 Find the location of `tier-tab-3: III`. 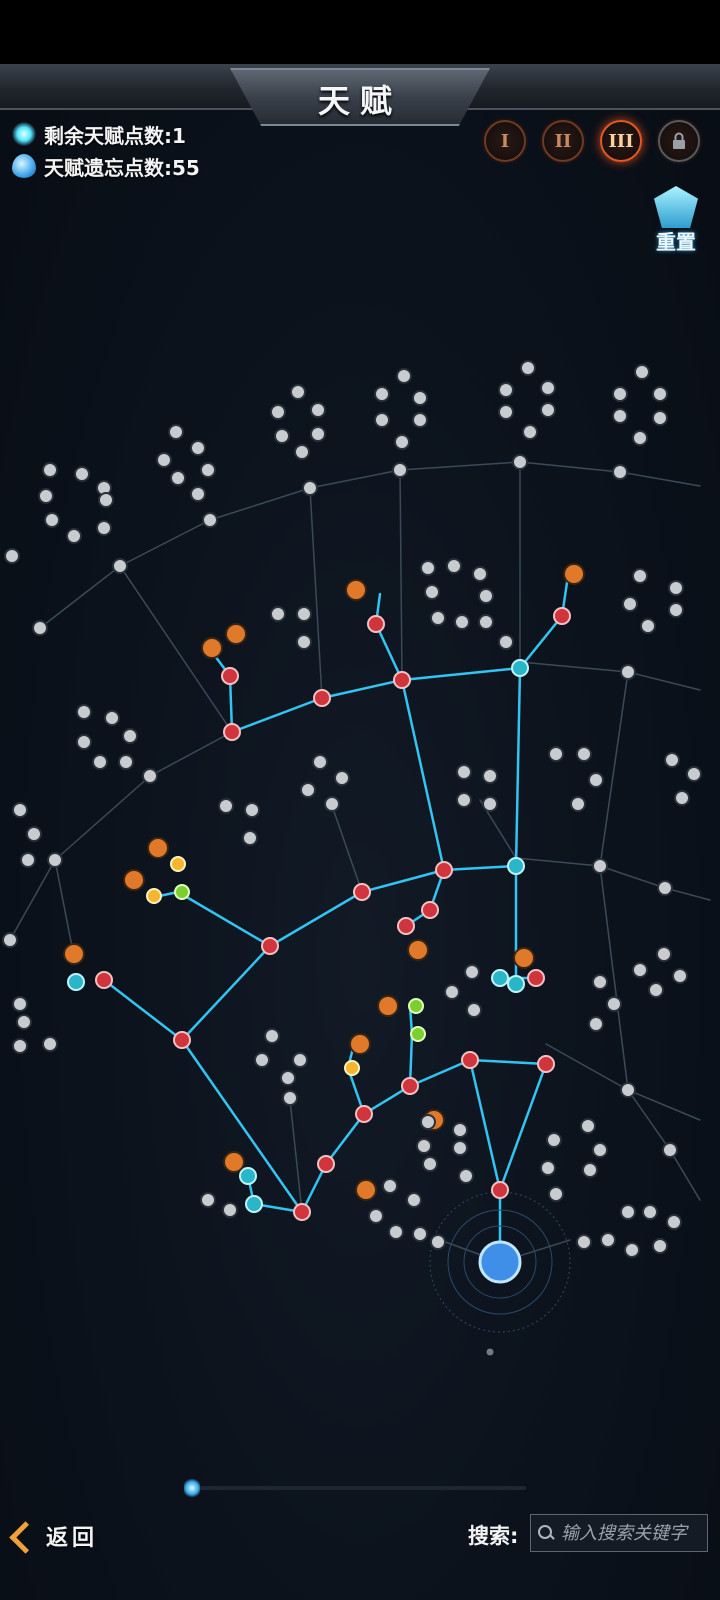

tier-tab-3: III is located at coordinates (621, 141).